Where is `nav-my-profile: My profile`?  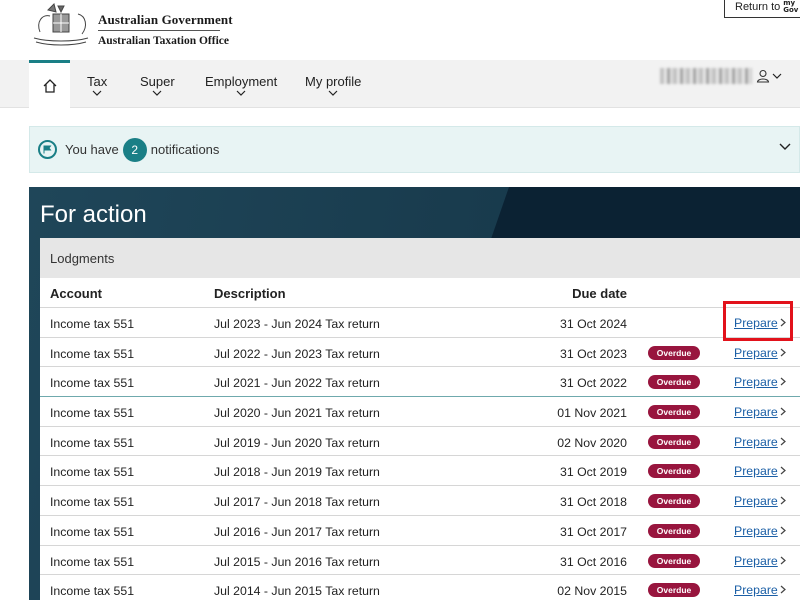 nav-my-profile: My profile is located at coordinates (333, 85).